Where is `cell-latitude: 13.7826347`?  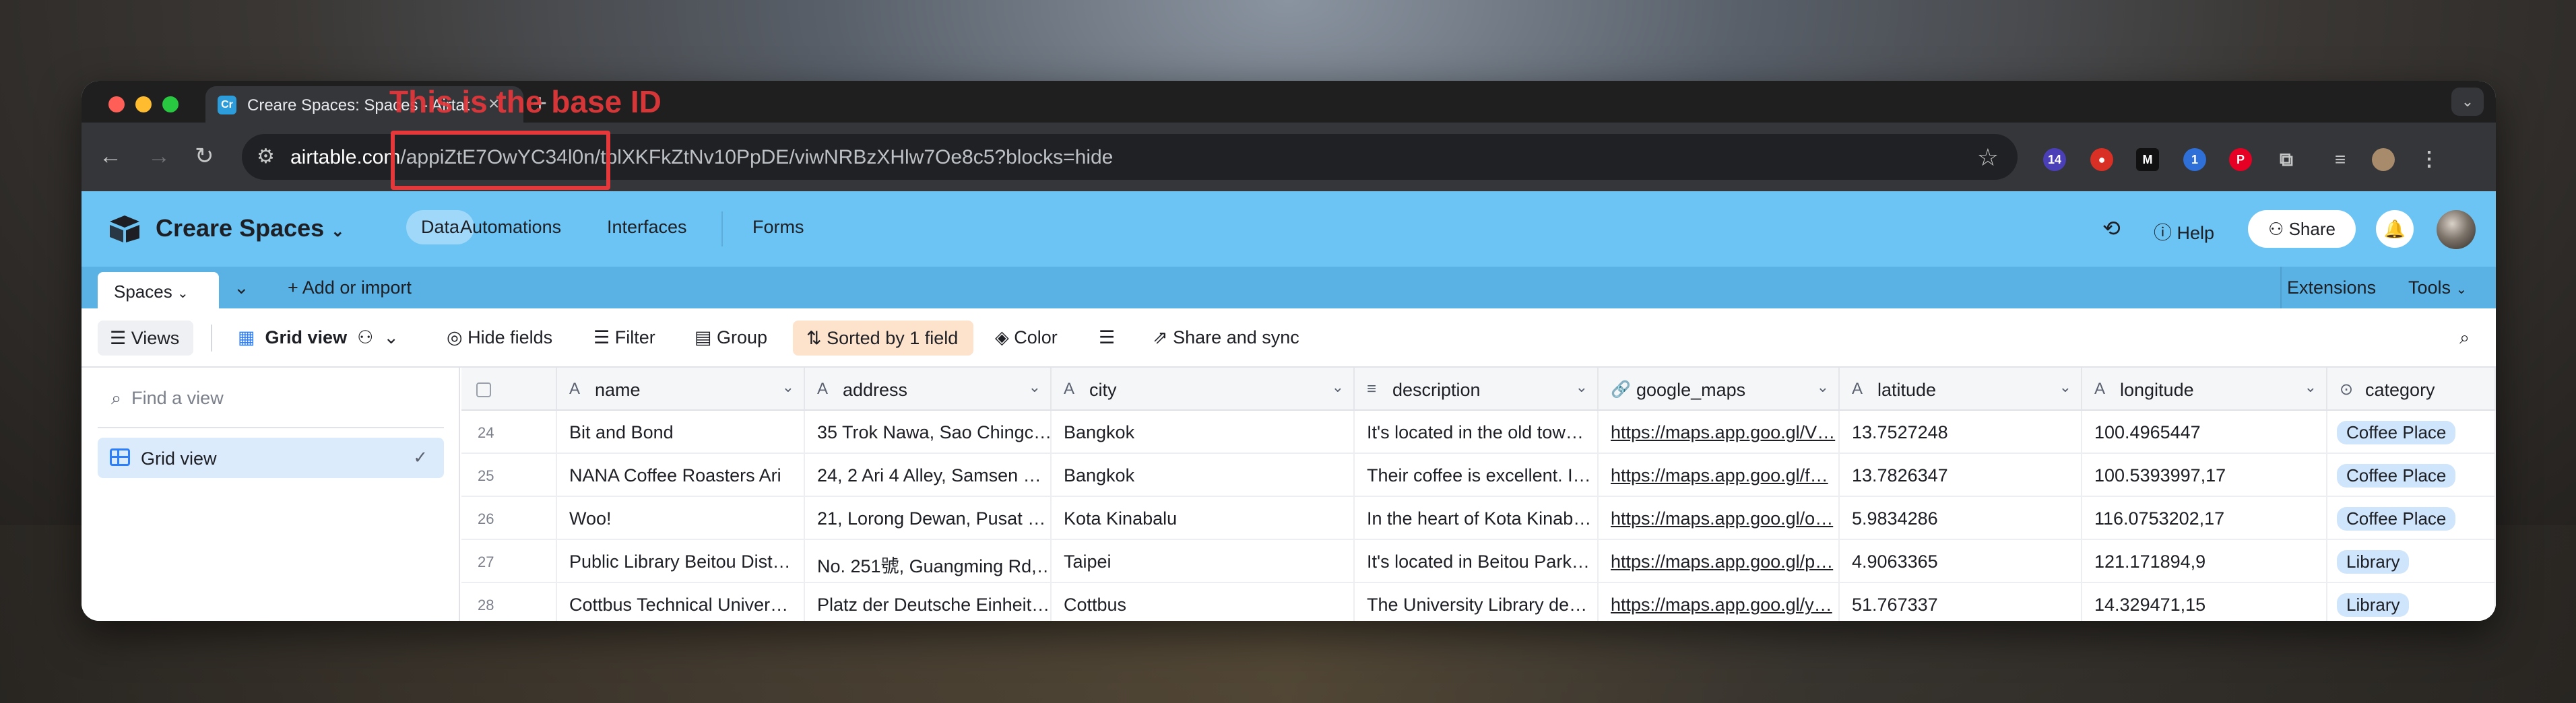
cell-latitude: 13.7826347 is located at coordinates (1961, 475).